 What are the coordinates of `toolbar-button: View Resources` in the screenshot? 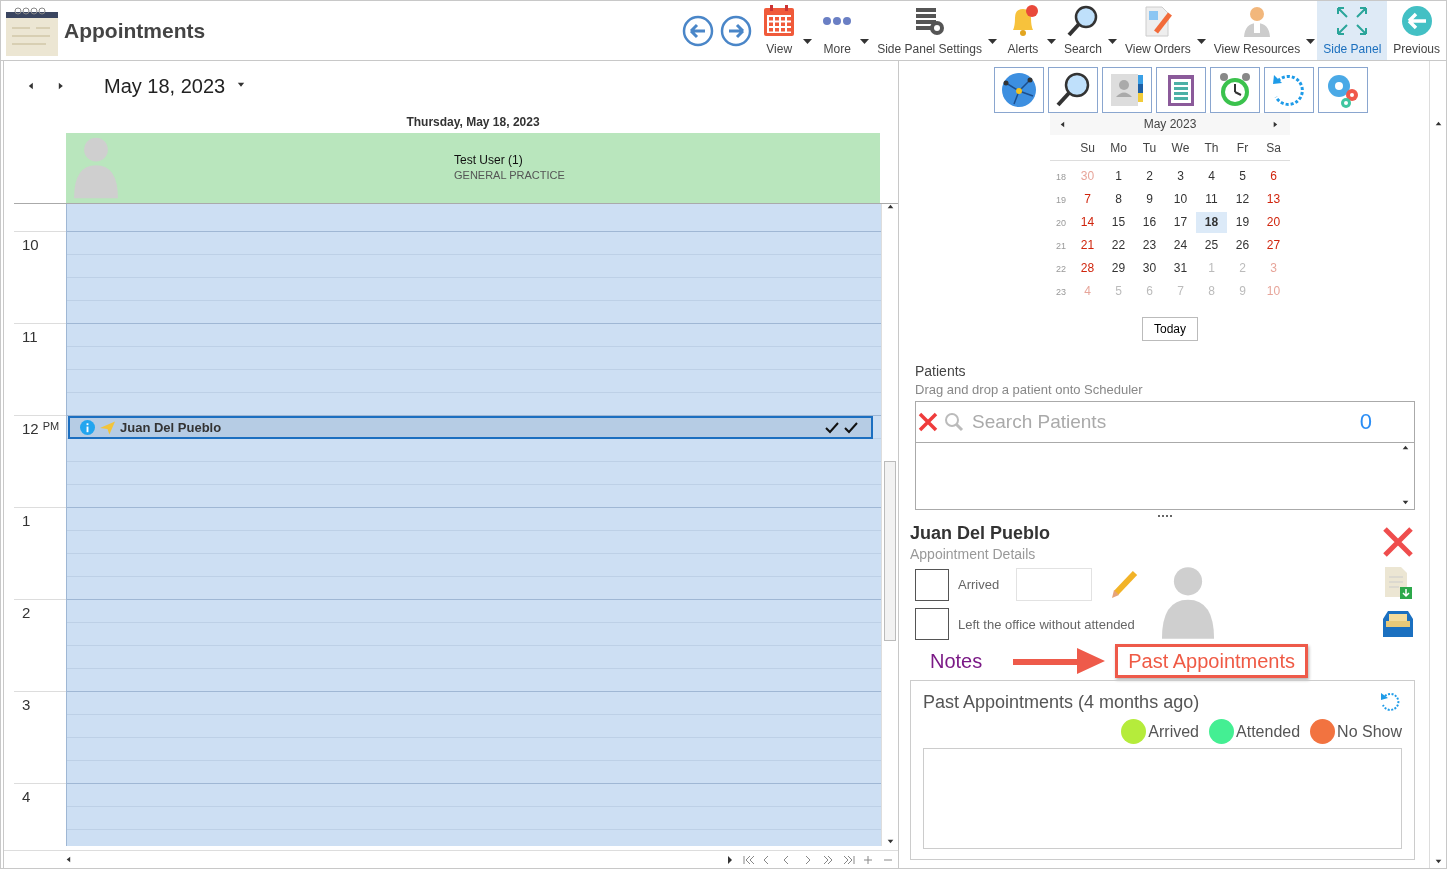 It's located at (1257, 30).